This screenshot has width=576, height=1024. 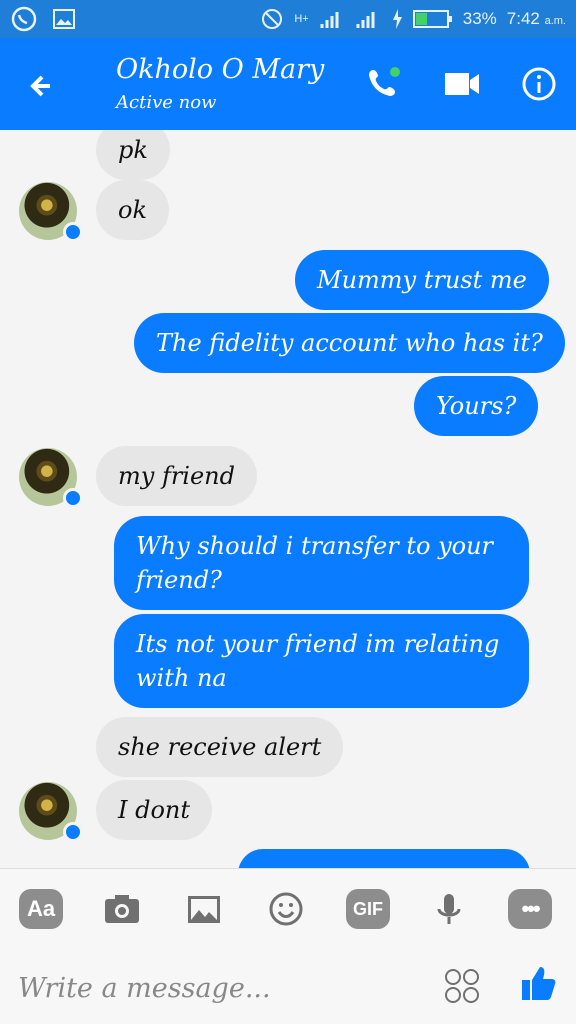 What do you see at coordinates (384, 84) in the screenshot?
I see `voice-call-icon` at bounding box center [384, 84].